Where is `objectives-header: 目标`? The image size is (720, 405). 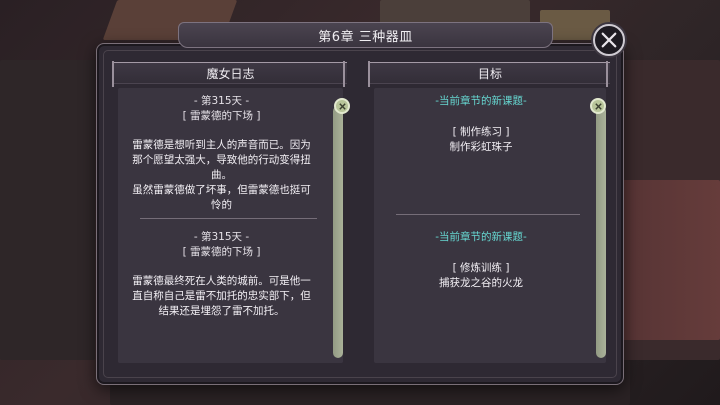 objectives-header: 目标 is located at coordinates (489, 74).